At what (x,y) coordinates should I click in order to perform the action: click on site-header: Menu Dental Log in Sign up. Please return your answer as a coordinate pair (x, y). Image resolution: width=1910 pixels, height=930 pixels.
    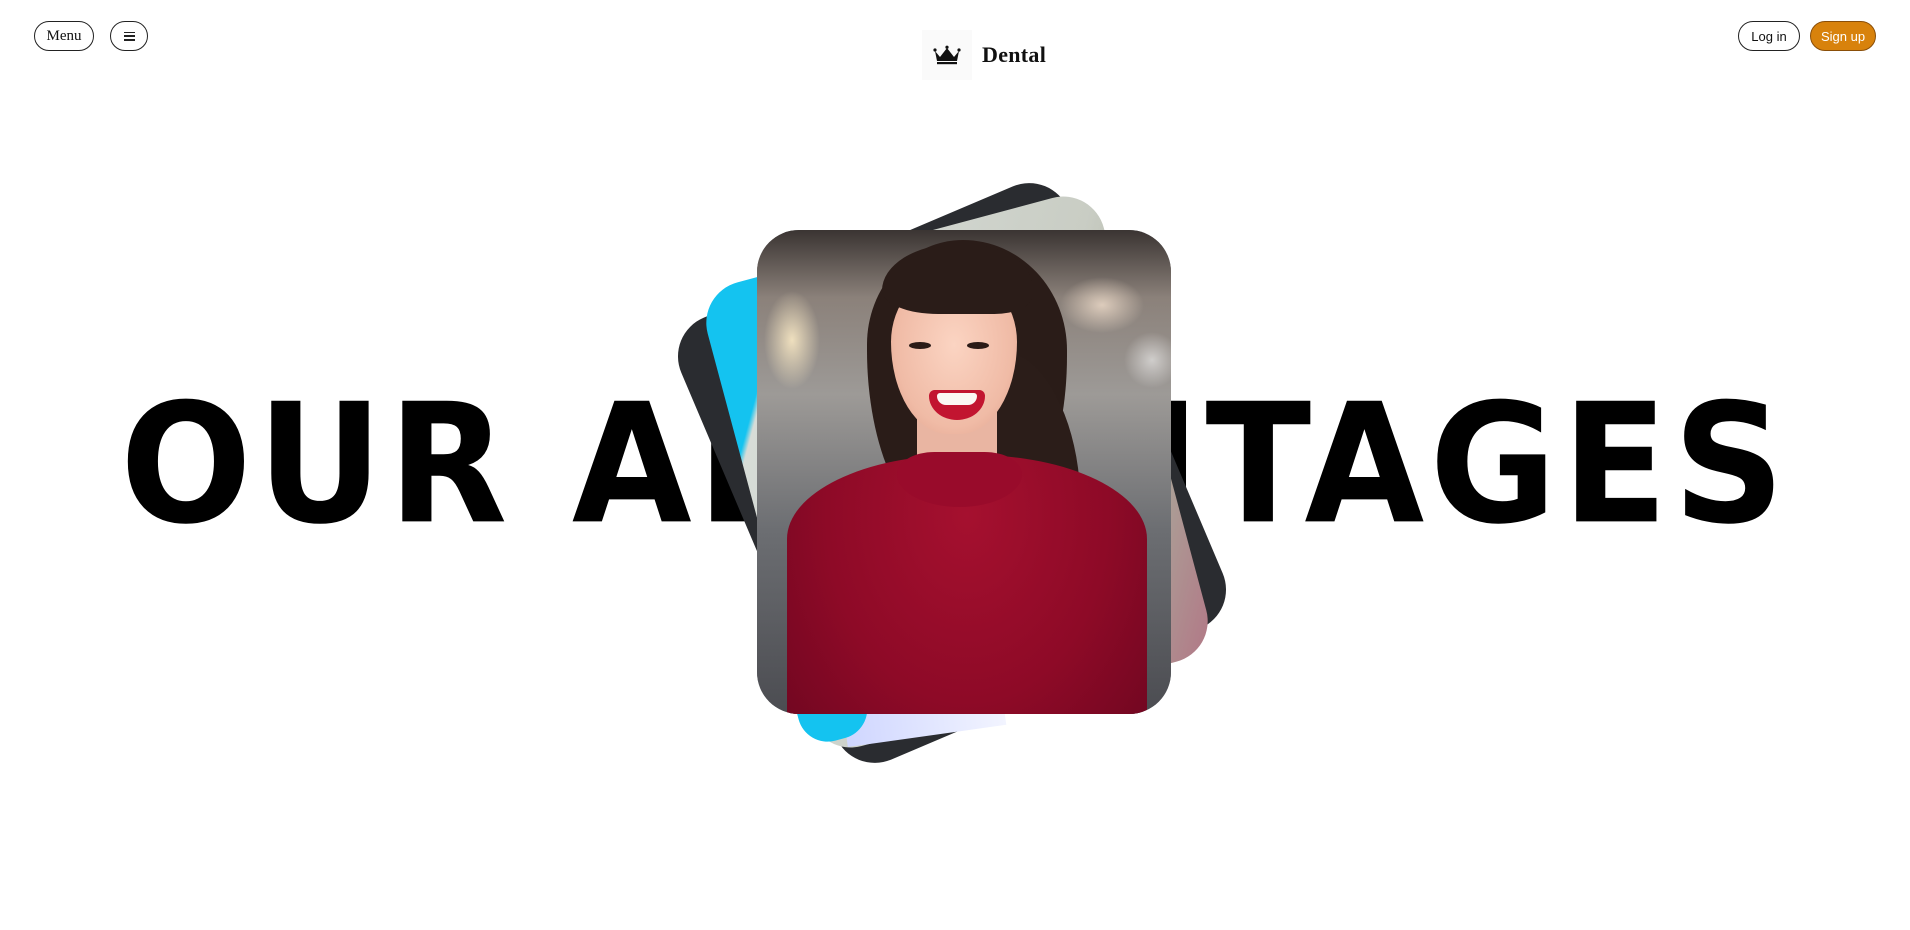
    Looking at the image, I should click on (955, 45).